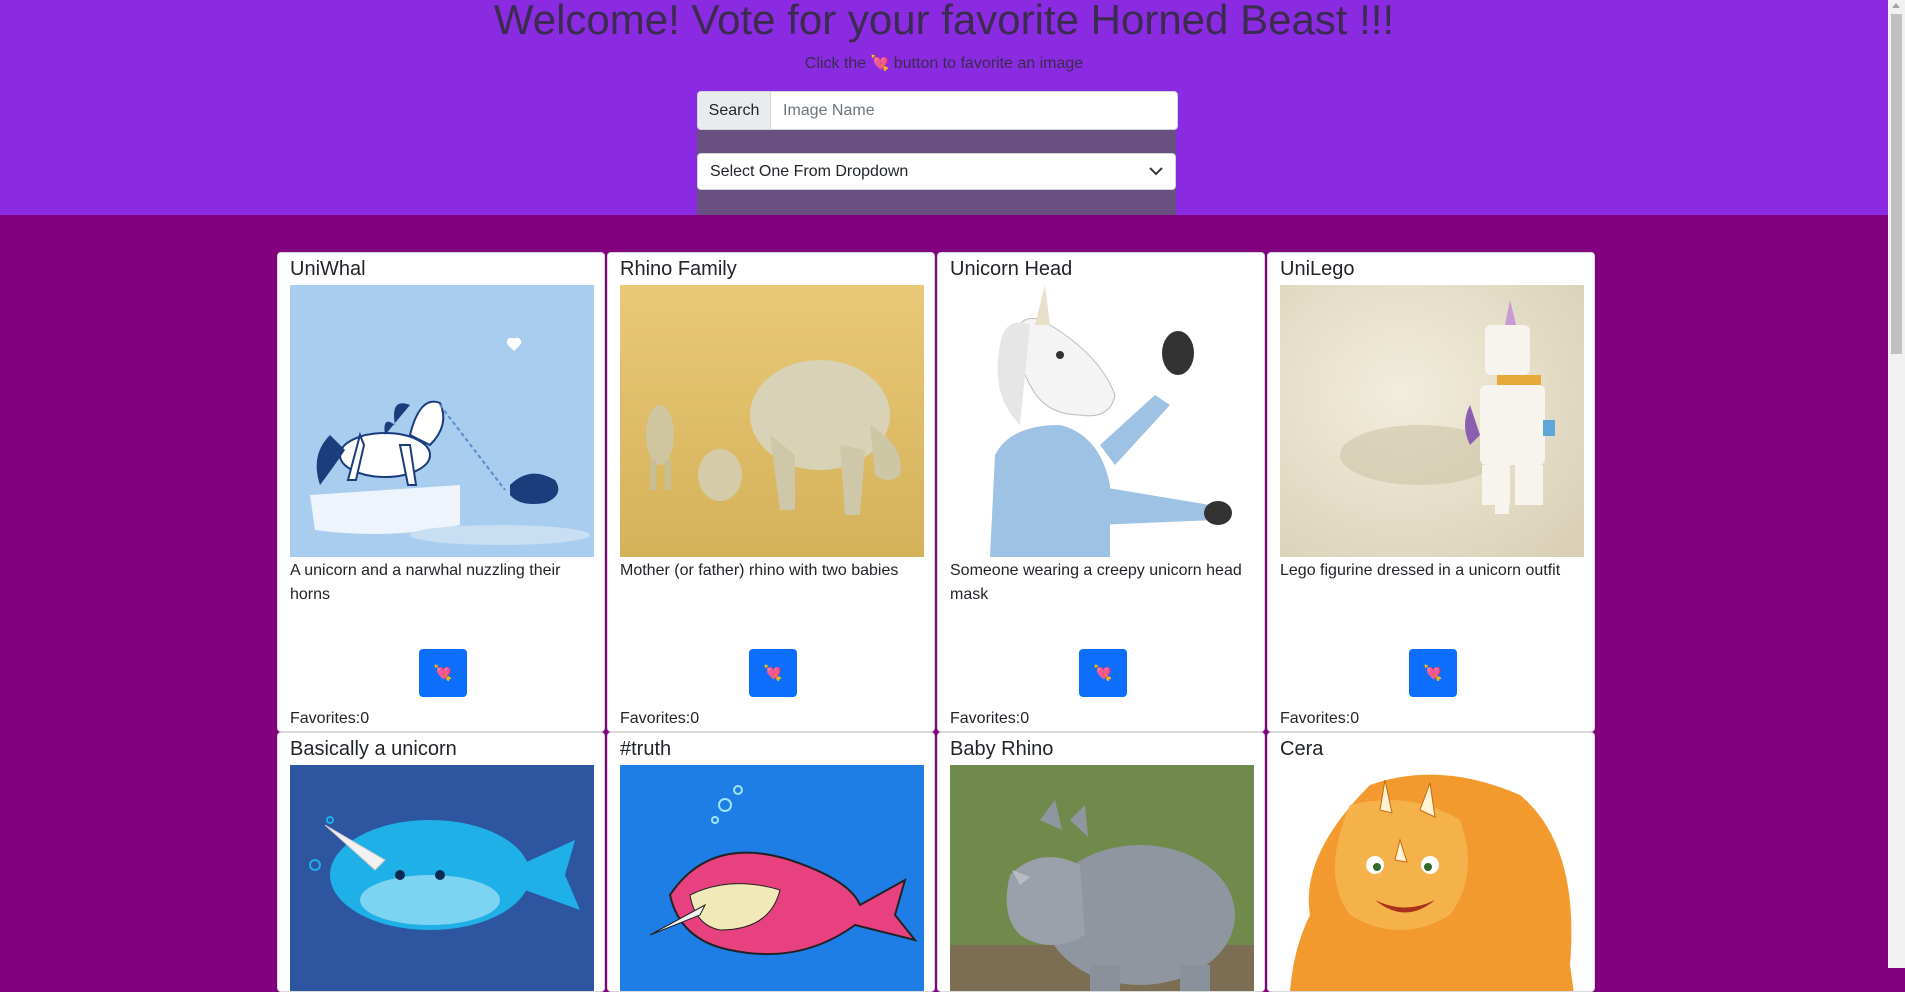 The height and width of the screenshot is (992, 1905). Describe the element at coordinates (835, 63) in the screenshot. I see `instruction-pre: Click the` at that location.